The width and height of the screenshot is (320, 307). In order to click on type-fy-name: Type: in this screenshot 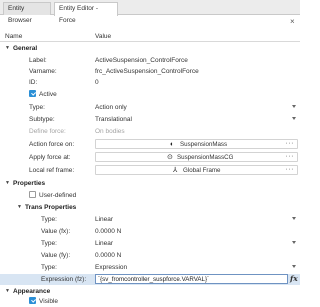, I will do `click(49, 243)`.